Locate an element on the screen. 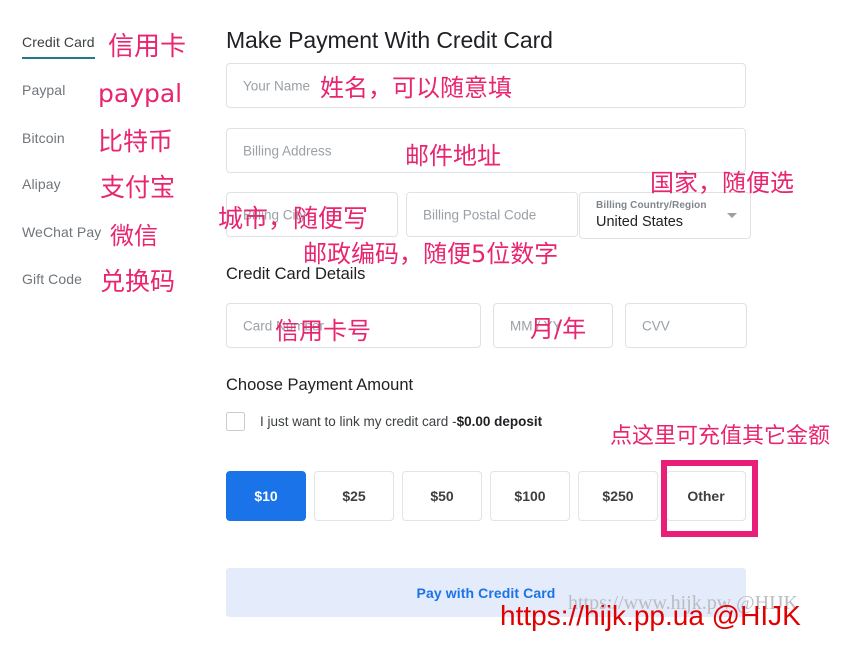 This screenshot has width=856, height=645. amount-button-100: $100 is located at coordinates (530, 496).